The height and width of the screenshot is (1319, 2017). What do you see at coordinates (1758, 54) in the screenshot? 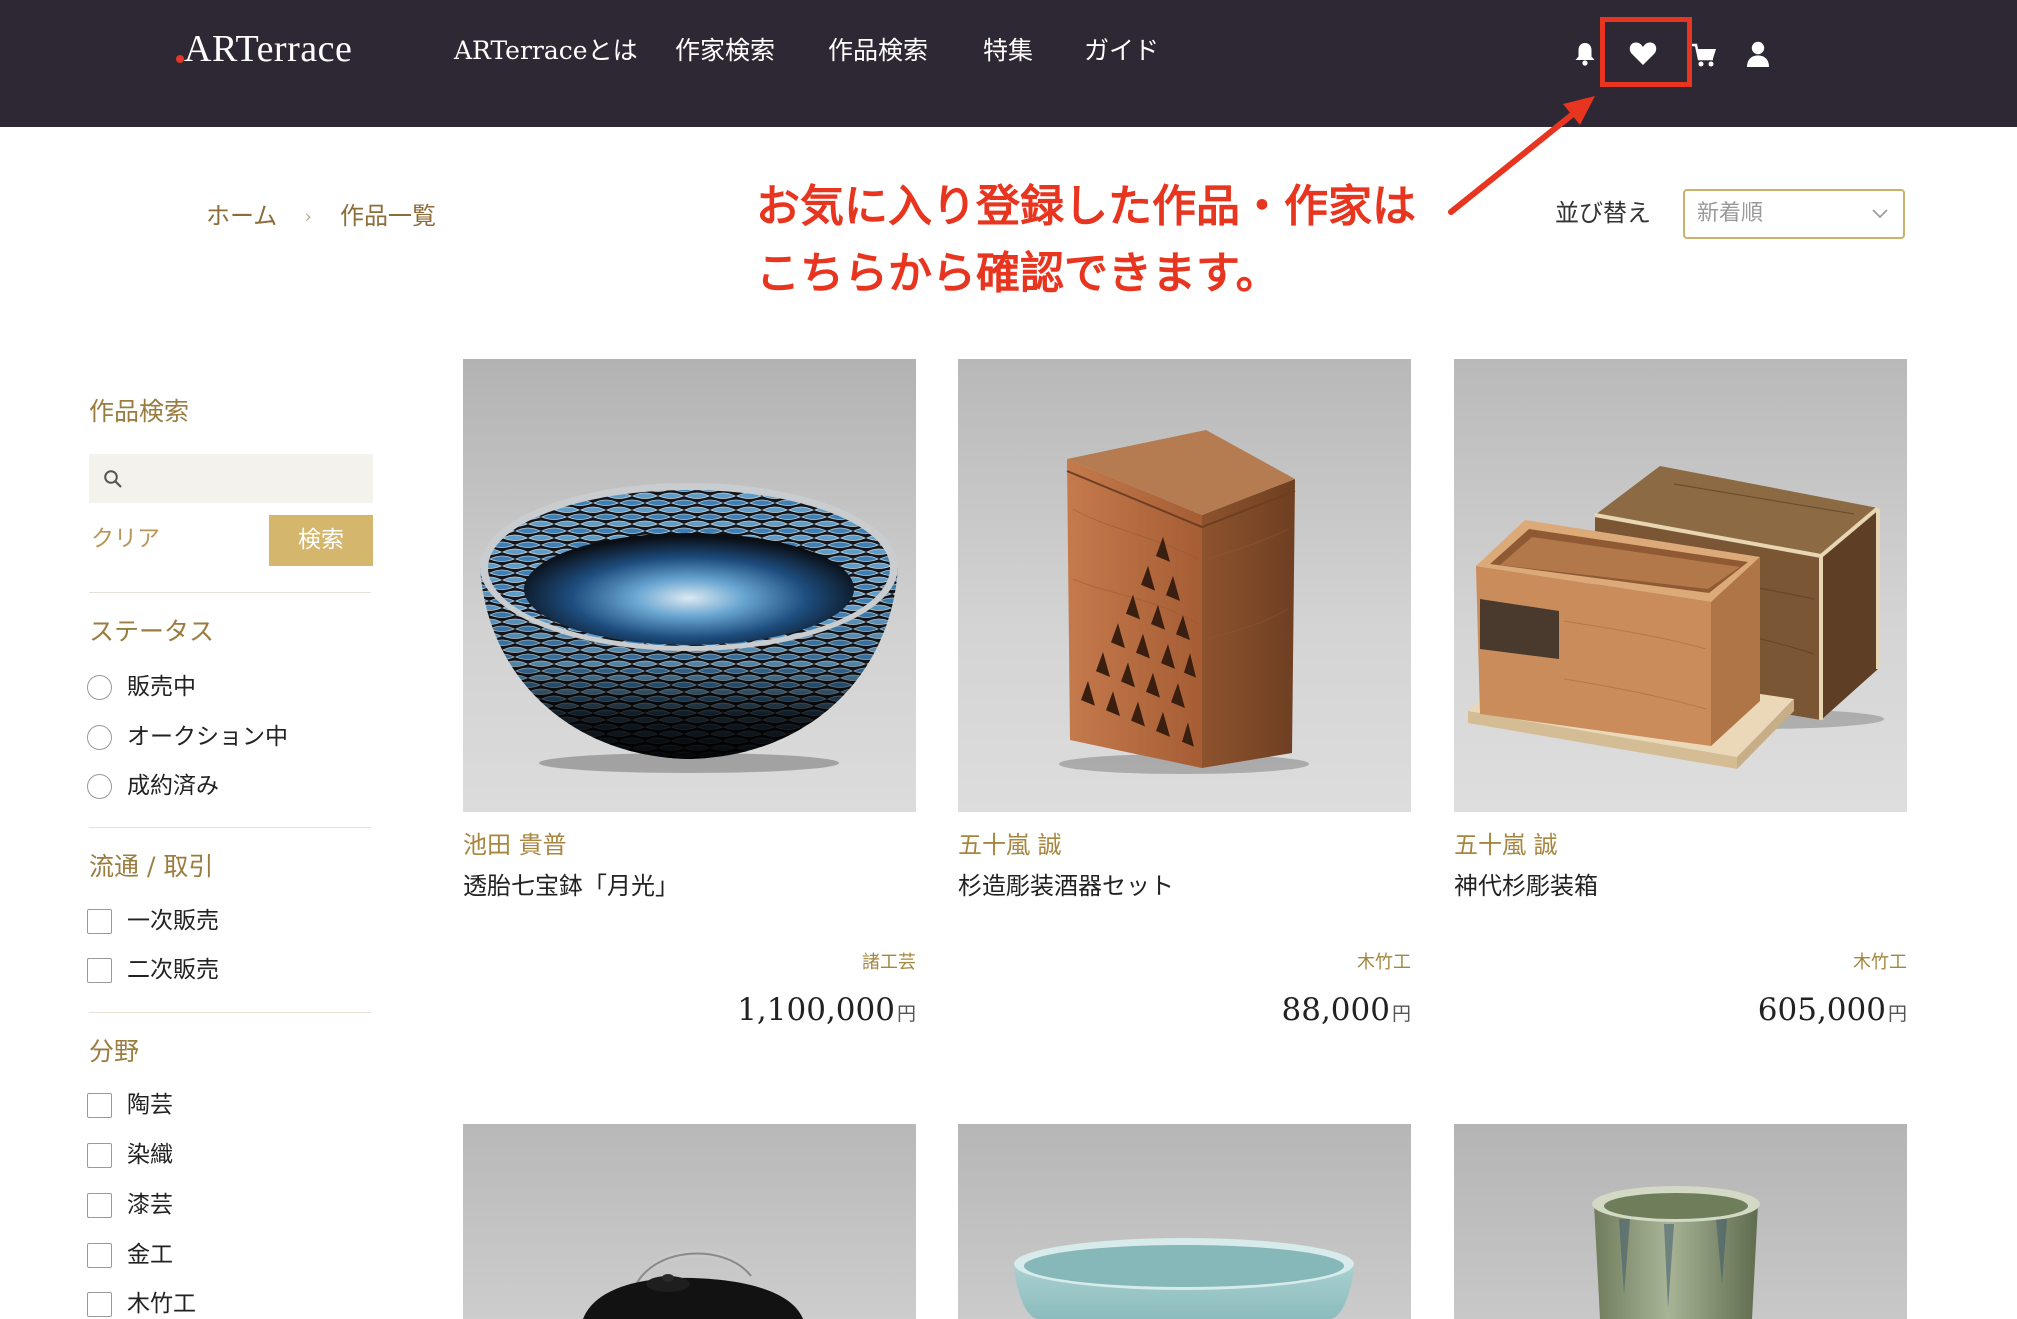
I see `user-icon` at bounding box center [1758, 54].